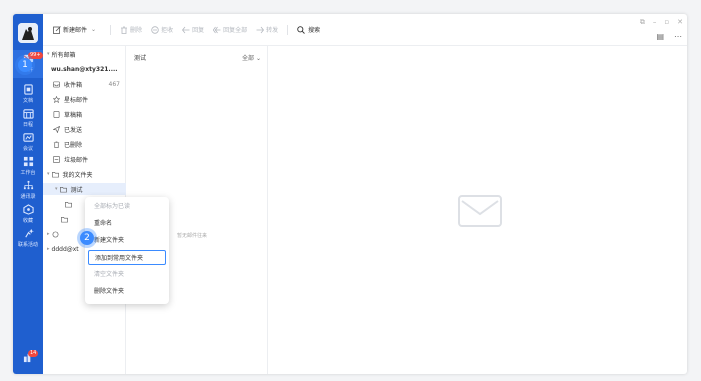 Image resolution: width=701 pixels, height=381 pixels. I want to click on menu-add-to-favorites: 添加到常用文件夹, so click(127, 257).